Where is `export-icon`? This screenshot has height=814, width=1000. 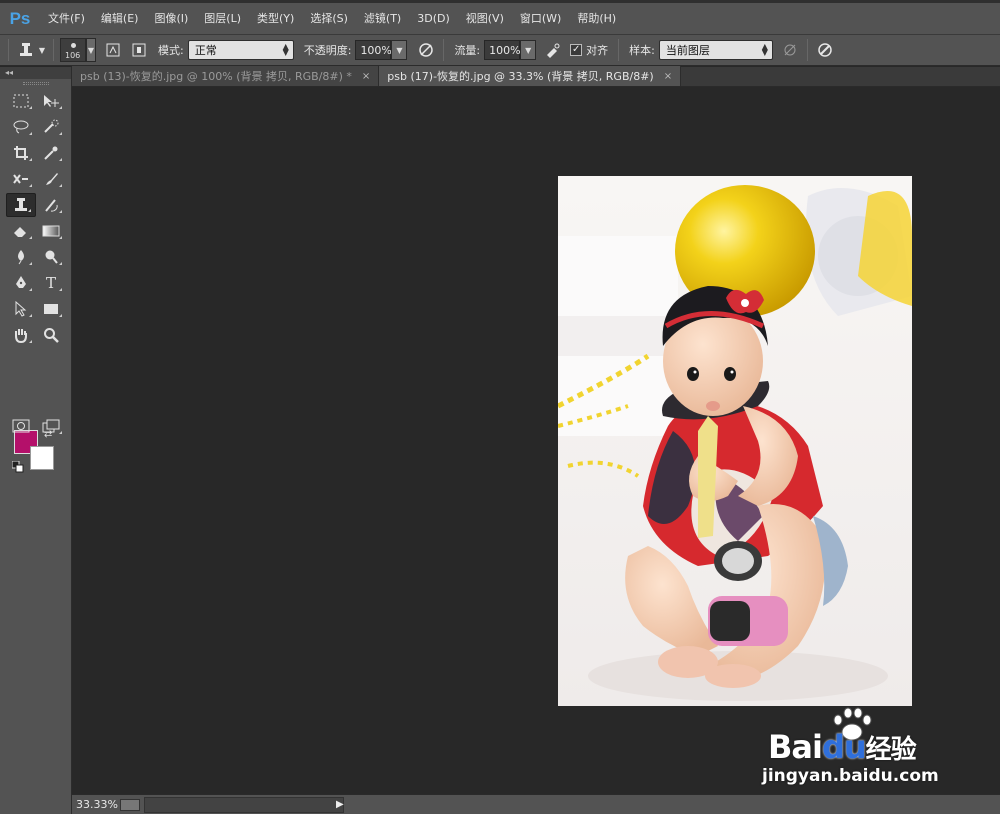 export-icon is located at coordinates (130, 804).